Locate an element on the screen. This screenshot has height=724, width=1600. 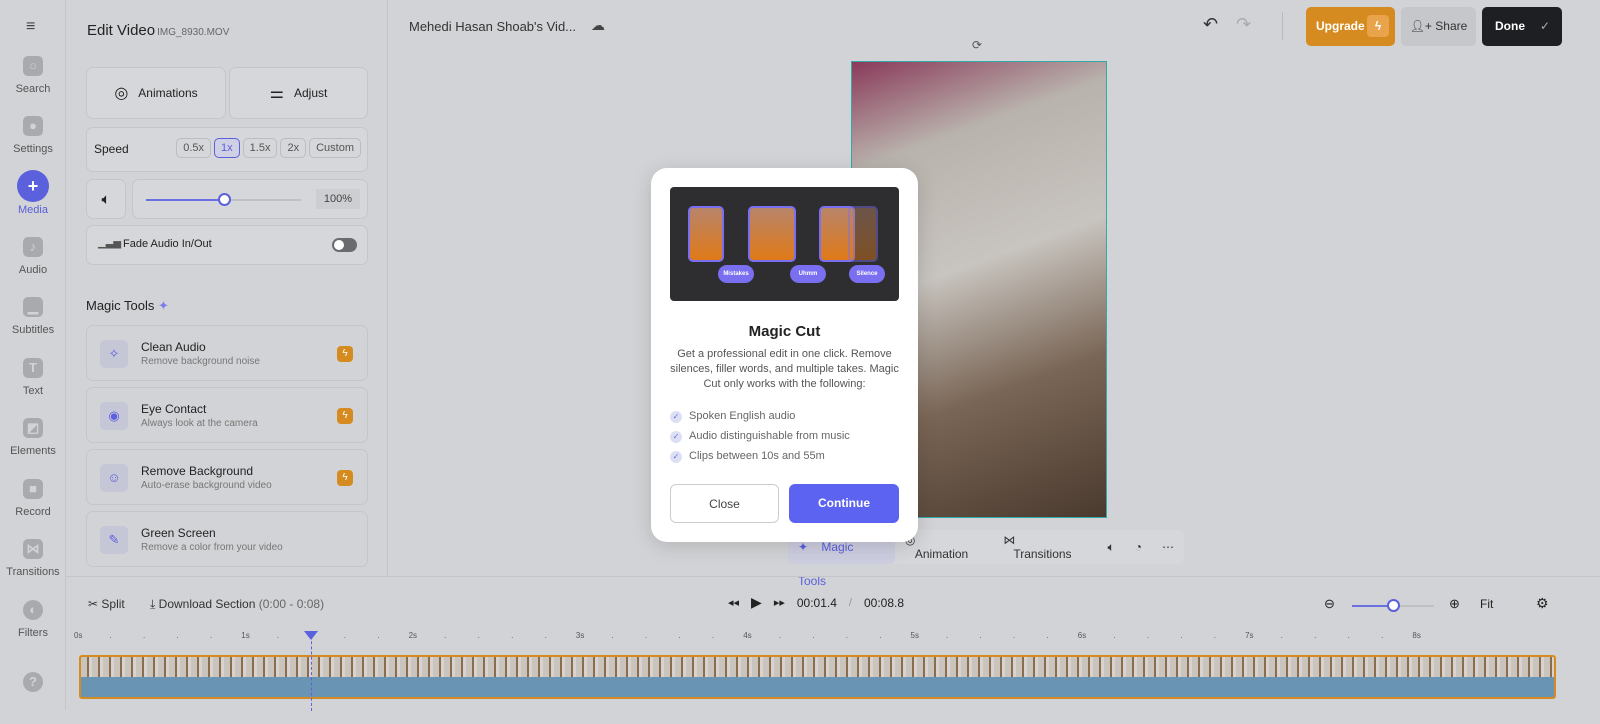
speed-icon: ◔ is located at coordinates (1138, 547).